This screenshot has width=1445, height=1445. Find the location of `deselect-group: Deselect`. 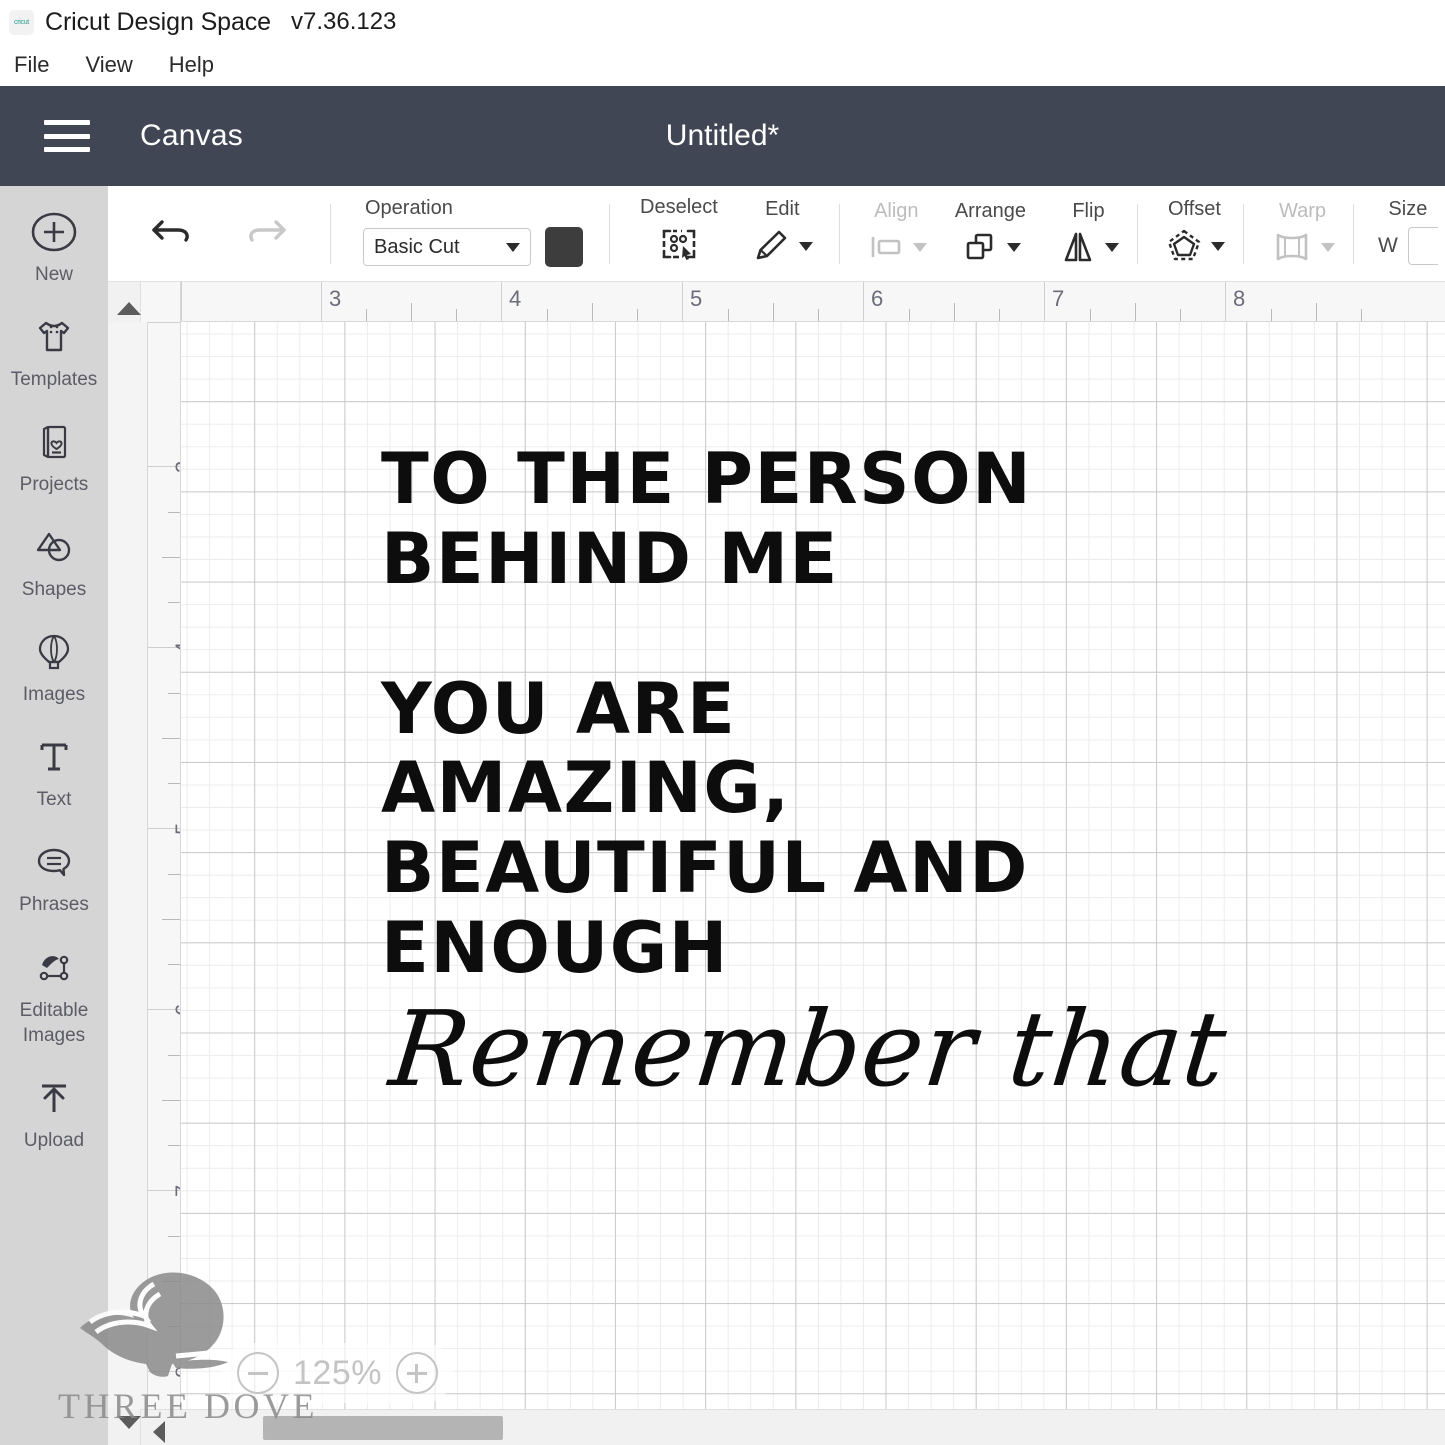

deselect-group: Deselect is located at coordinates (668, 233).